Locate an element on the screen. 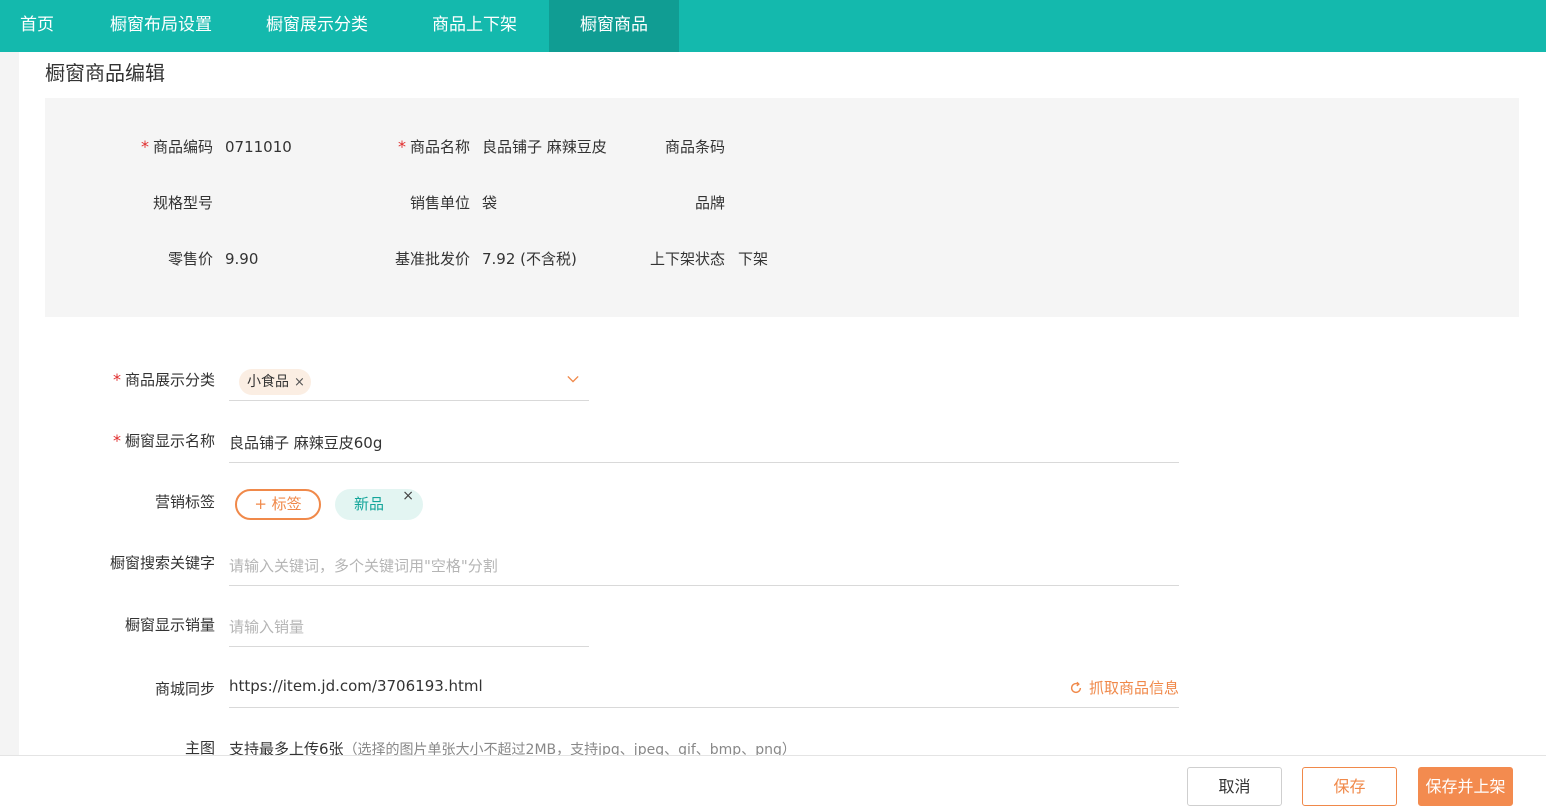 Image resolution: width=1546 pixels, height=809 pixels. category-chip: 小食品 × is located at coordinates (275, 382).